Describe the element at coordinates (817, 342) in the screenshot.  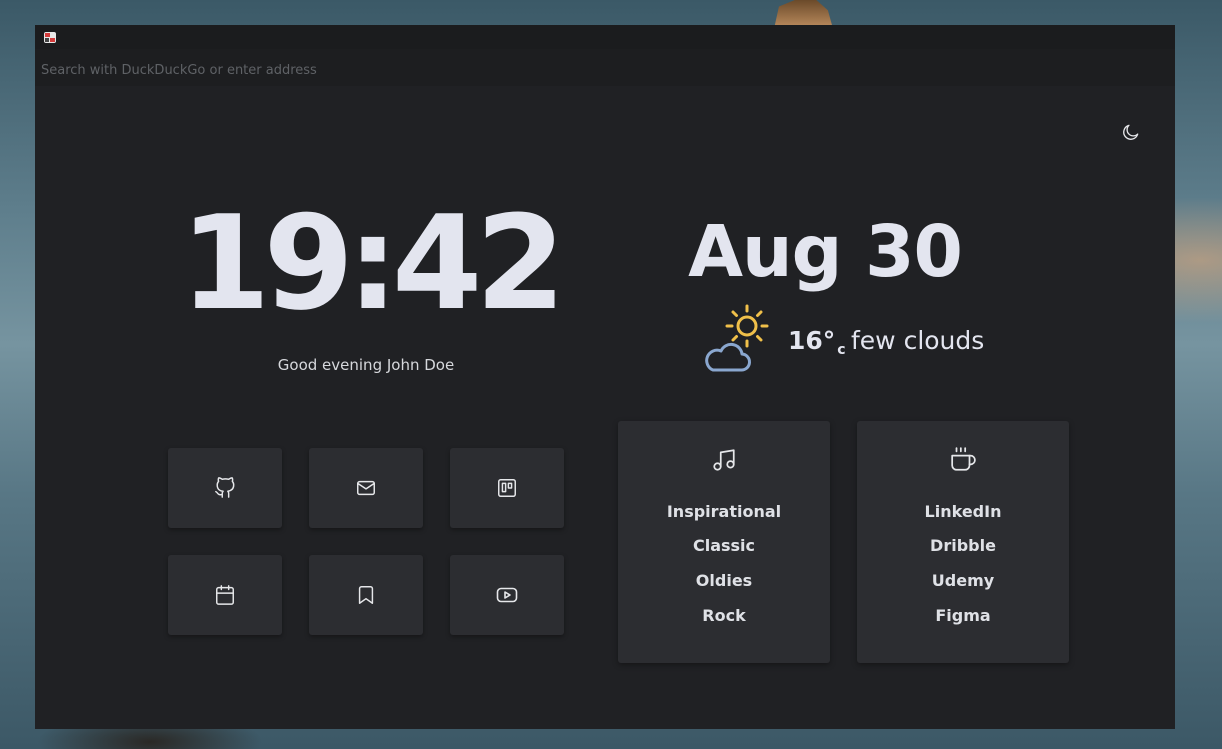
I see `weather-temperature: 16° c` at that location.